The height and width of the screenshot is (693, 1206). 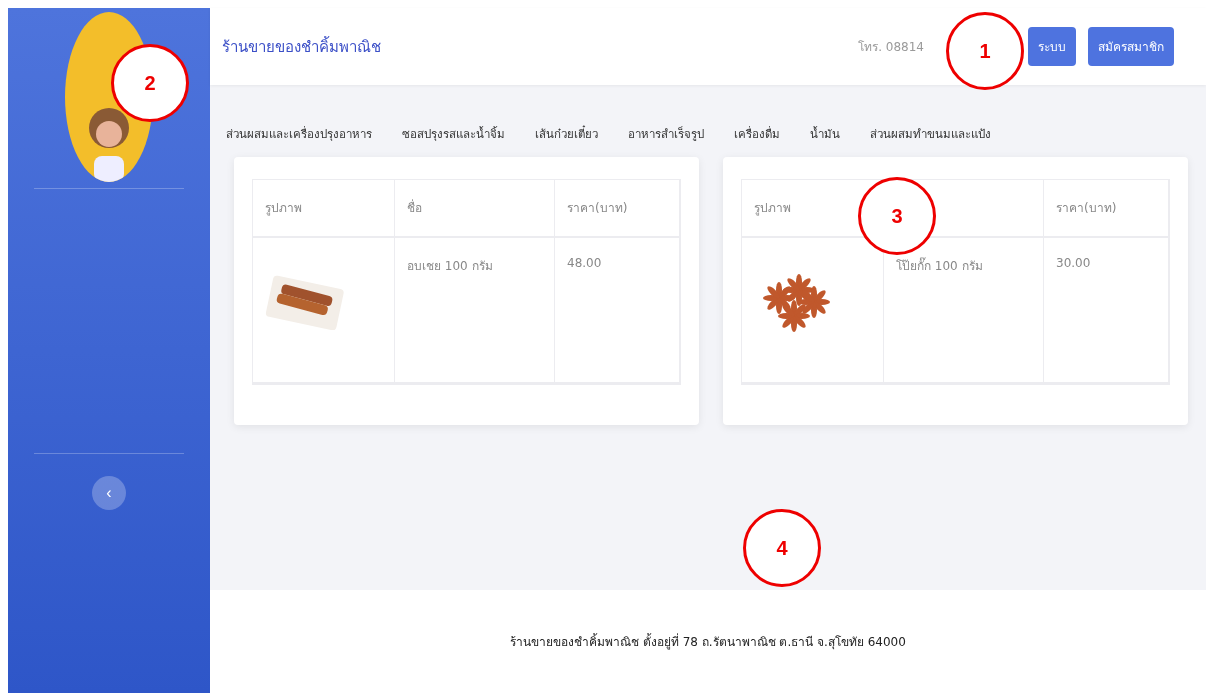 What do you see at coordinates (825, 134) in the screenshot?
I see `category-link: น้ำมัน` at bounding box center [825, 134].